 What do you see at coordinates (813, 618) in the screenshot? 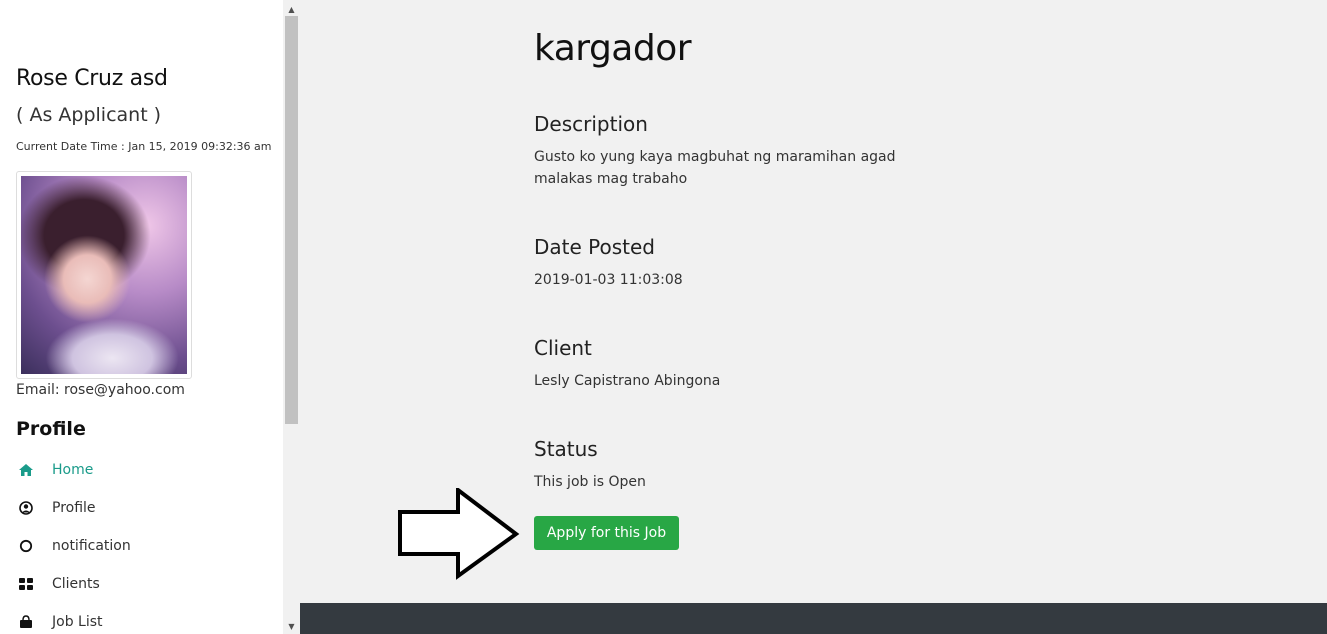
I see `footer` at bounding box center [813, 618].